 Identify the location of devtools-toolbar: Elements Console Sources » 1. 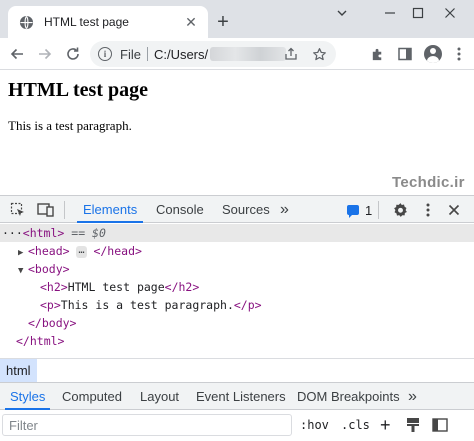
(237, 209).